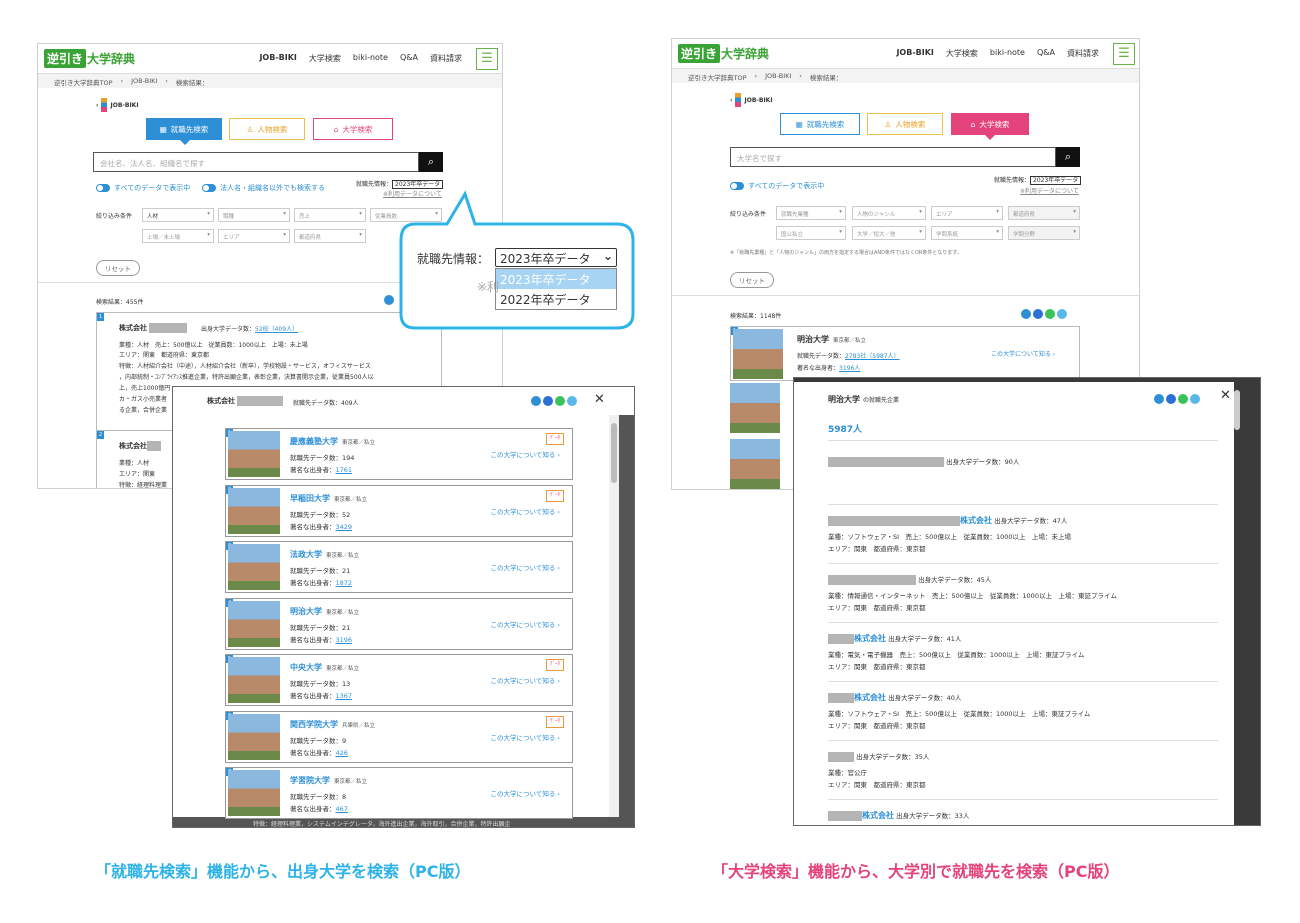 This screenshot has width=1300, height=923. What do you see at coordinates (409, 58) in the screenshot?
I see `nav-qa: Q&A` at bounding box center [409, 58].